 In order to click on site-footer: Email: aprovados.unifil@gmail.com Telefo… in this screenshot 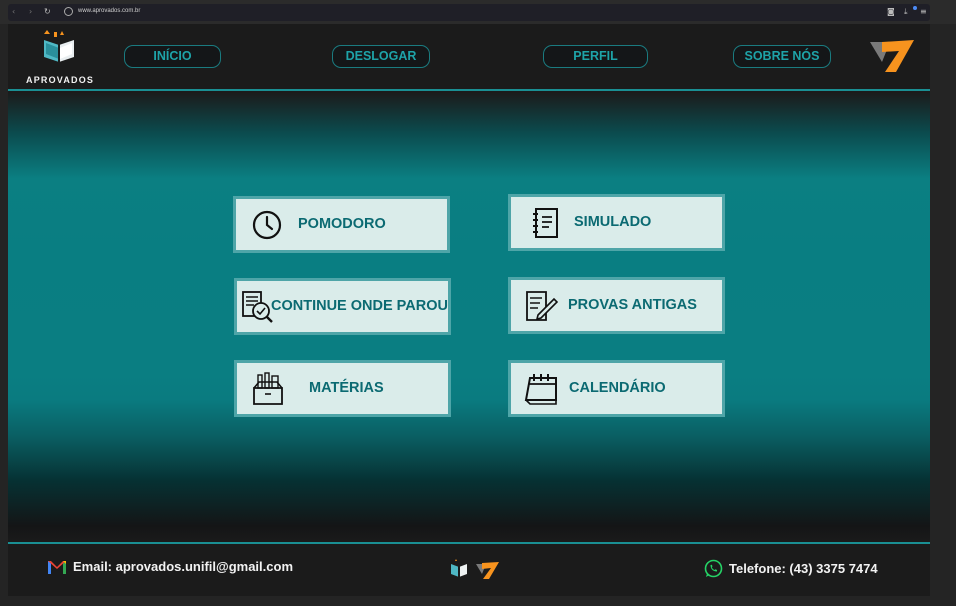, I will do `click(469, 569)`.